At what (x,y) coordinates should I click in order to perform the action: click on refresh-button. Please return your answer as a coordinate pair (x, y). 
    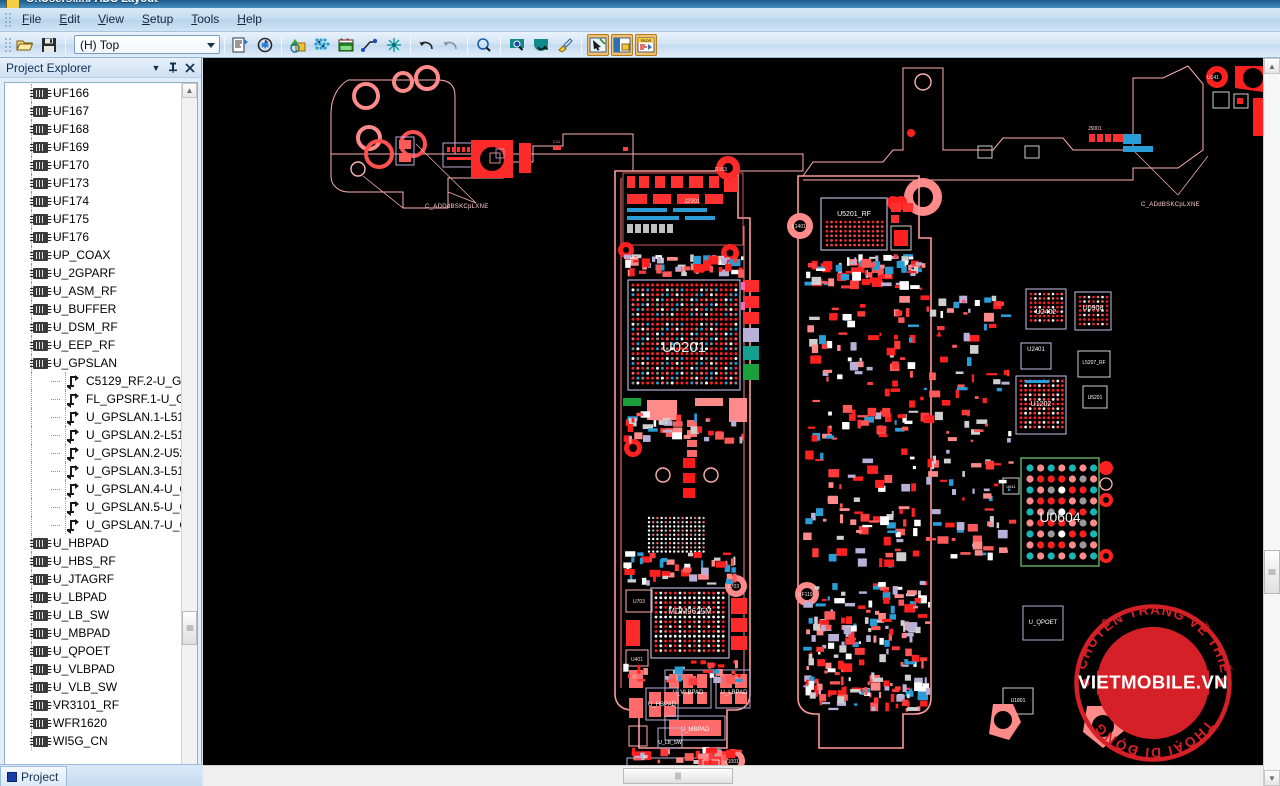
    Looking at the image, I should click on (265, 45).